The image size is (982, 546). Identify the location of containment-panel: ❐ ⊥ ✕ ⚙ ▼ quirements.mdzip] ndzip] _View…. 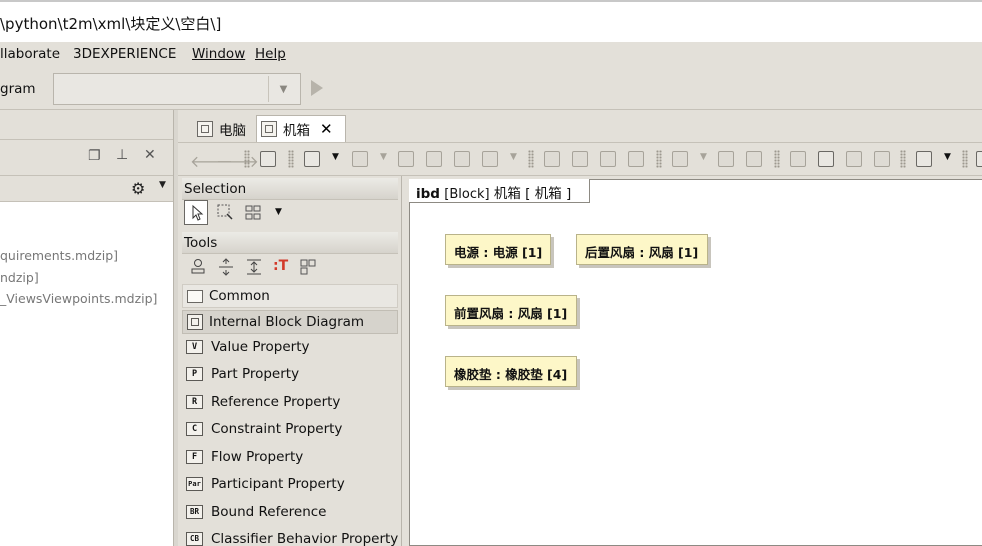
(87, 328).